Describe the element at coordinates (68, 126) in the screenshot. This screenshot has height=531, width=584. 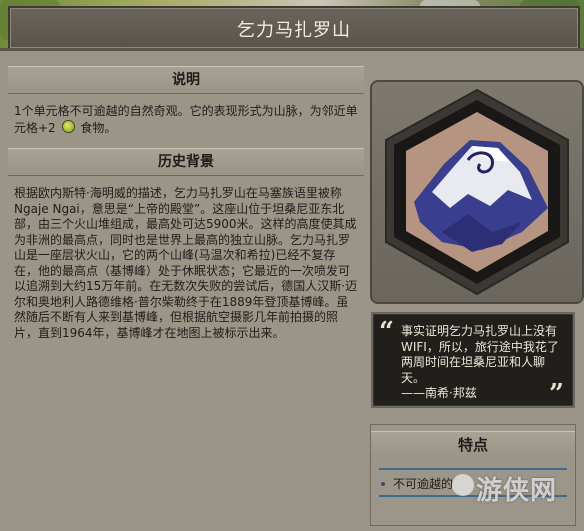
I see `food-icon` at that location.